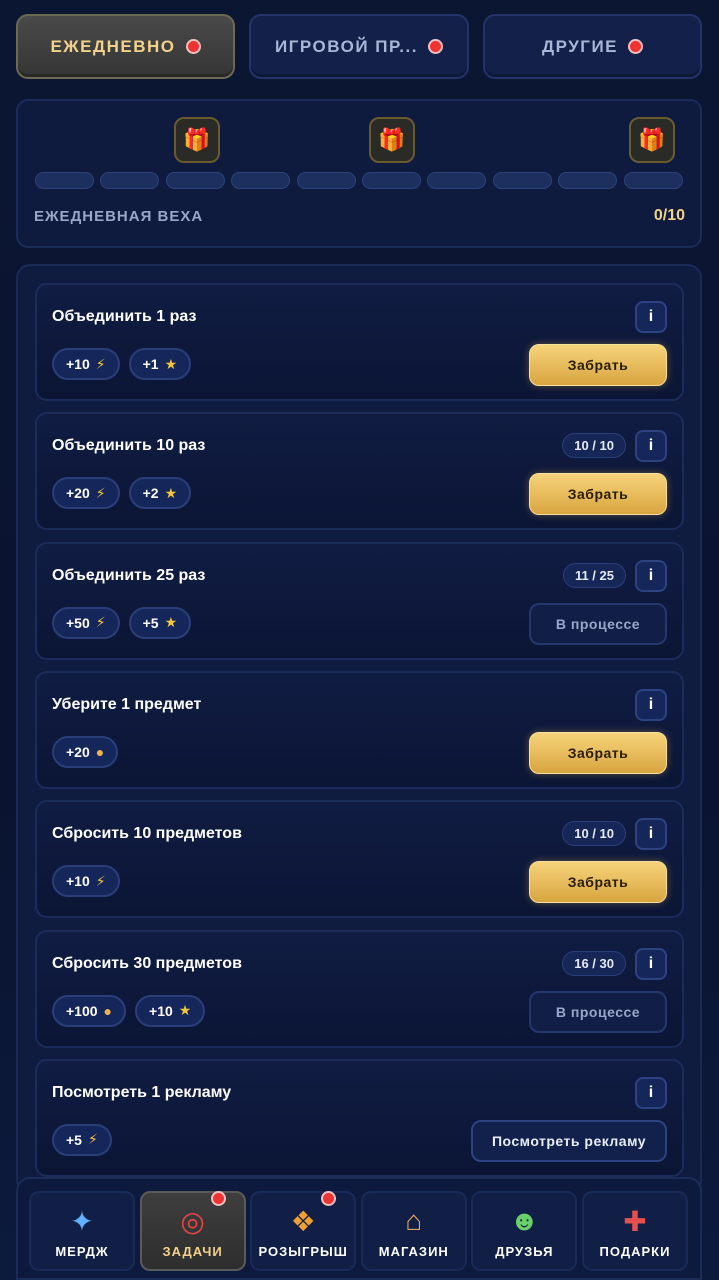 Image resolution: width=719 pixels, height=1280 pixels. I want to click on reward-pill: +50 ⚡, so click(86, 622).